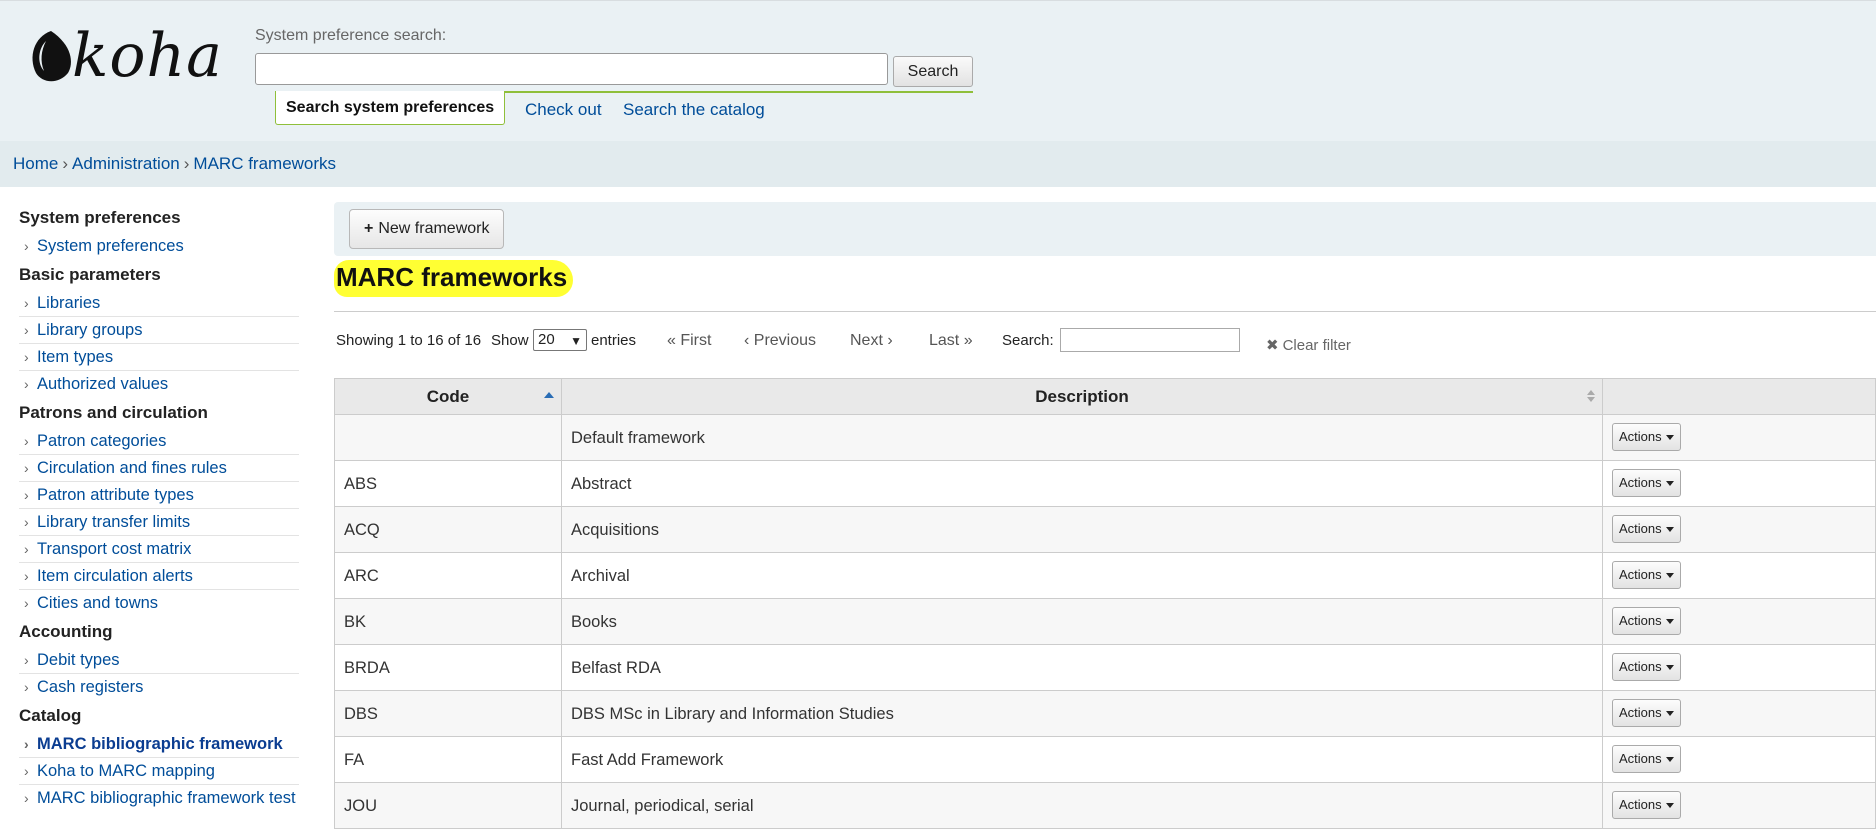 Image resolution: width=1876 pixels, height=831 pixels. I want to click on column-header-description: Description, so click(1082, 396).